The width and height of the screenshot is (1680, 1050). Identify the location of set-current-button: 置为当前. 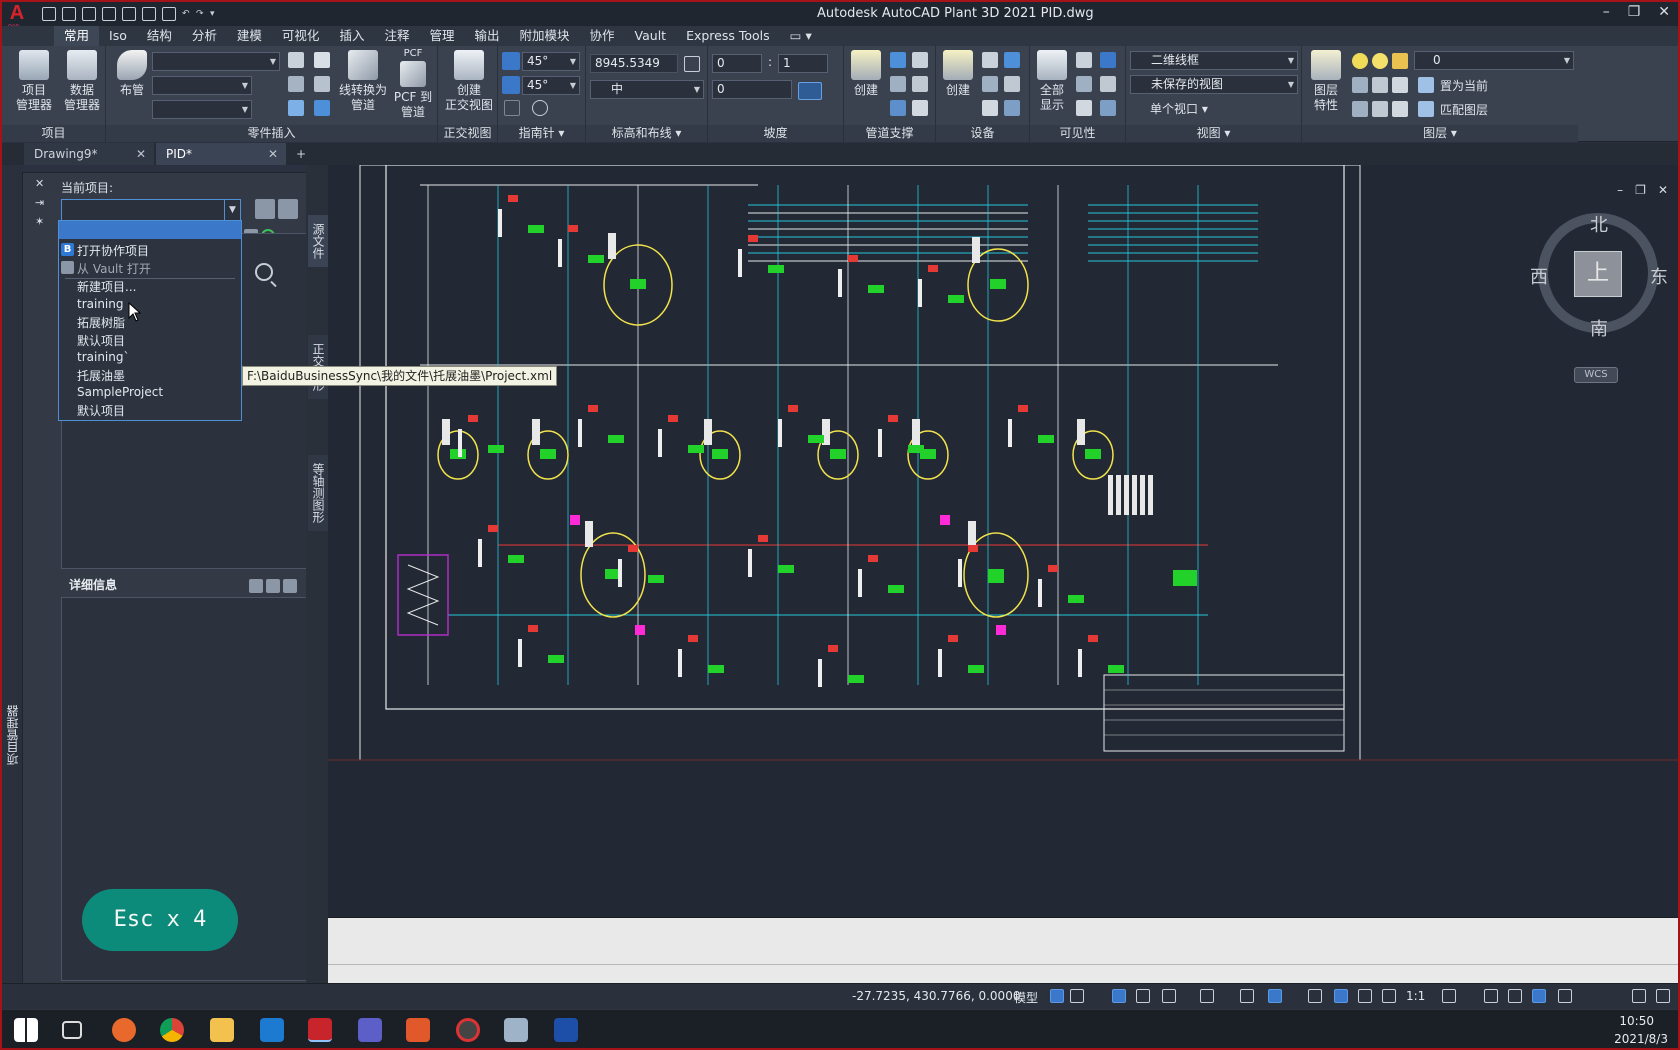
(1464, 85).